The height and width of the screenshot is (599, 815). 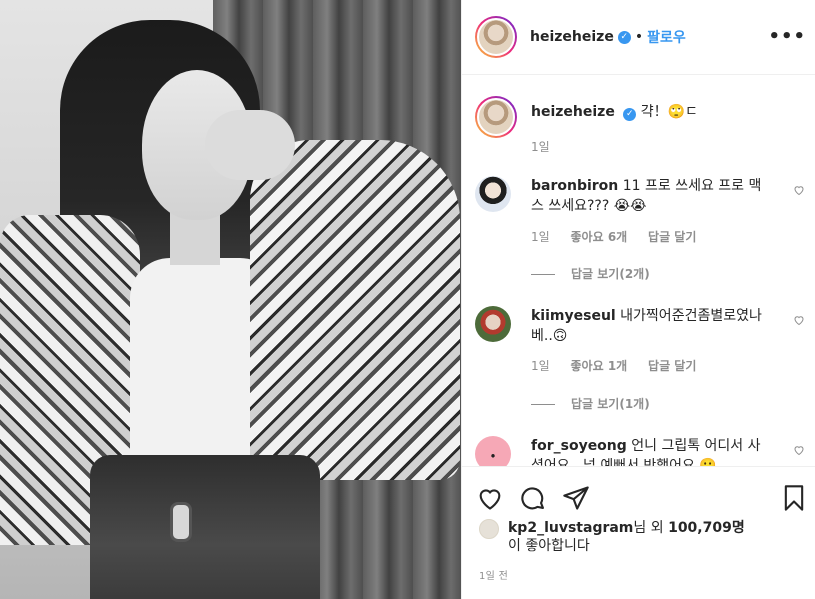 What do you see at coordinates (648, 528) in the screenshot?
I see `likes-suffix: 님 외` at bounding box center [648, 528].